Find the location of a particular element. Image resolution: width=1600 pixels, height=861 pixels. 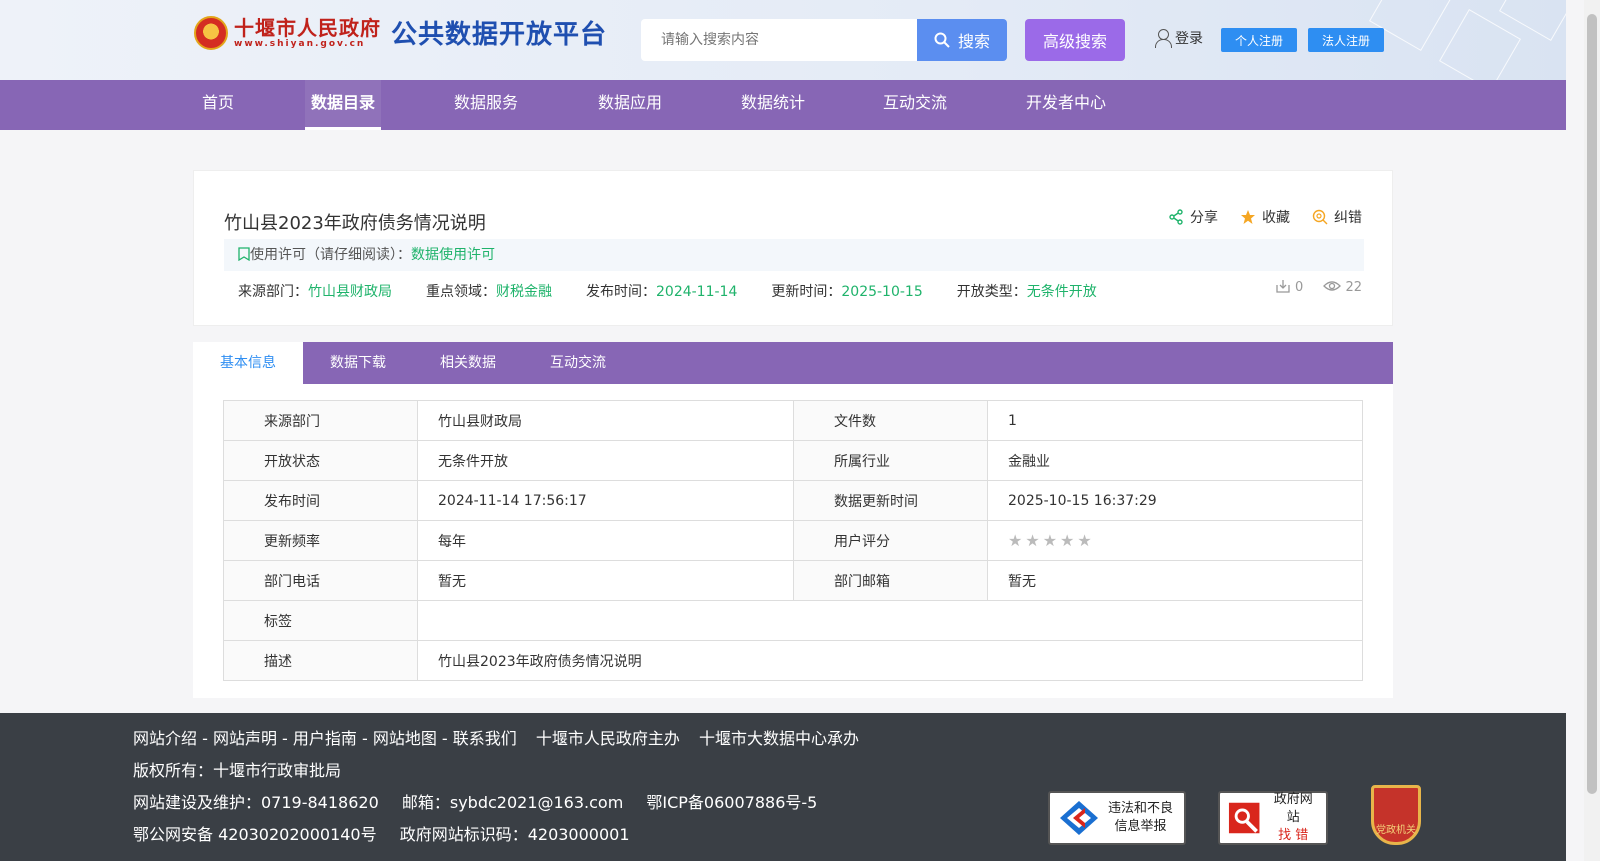

info-value: 1 is located at coordinates (1175, 420).